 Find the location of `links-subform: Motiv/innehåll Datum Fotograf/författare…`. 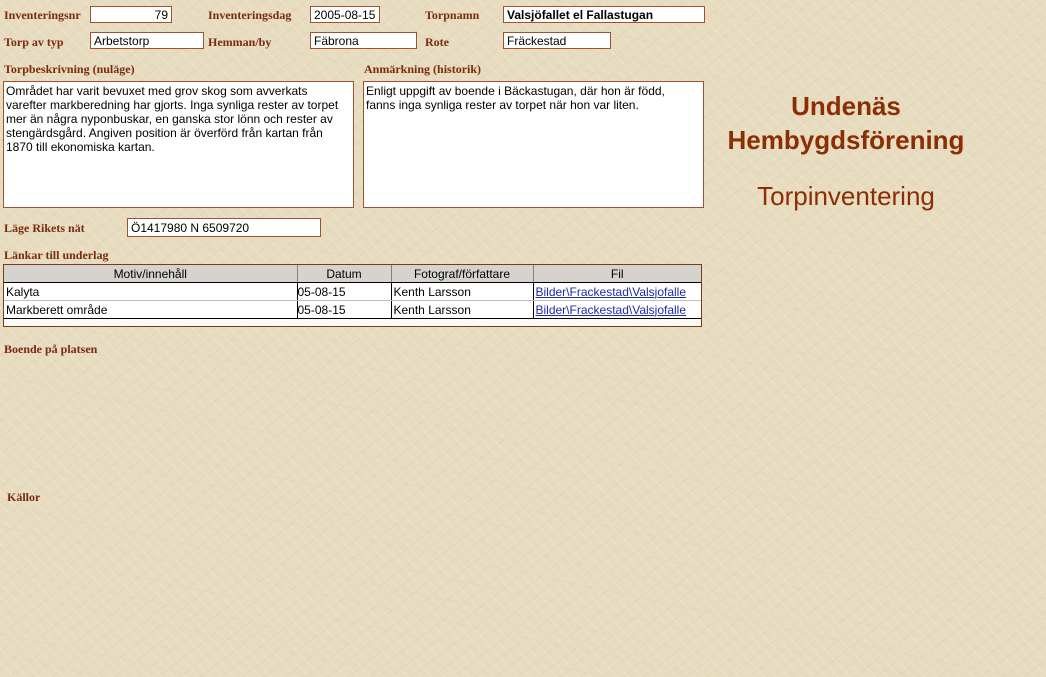

links-subform: Motiv/innehåll Datum Fotograf/författare… is located at coordinates (352, 295).